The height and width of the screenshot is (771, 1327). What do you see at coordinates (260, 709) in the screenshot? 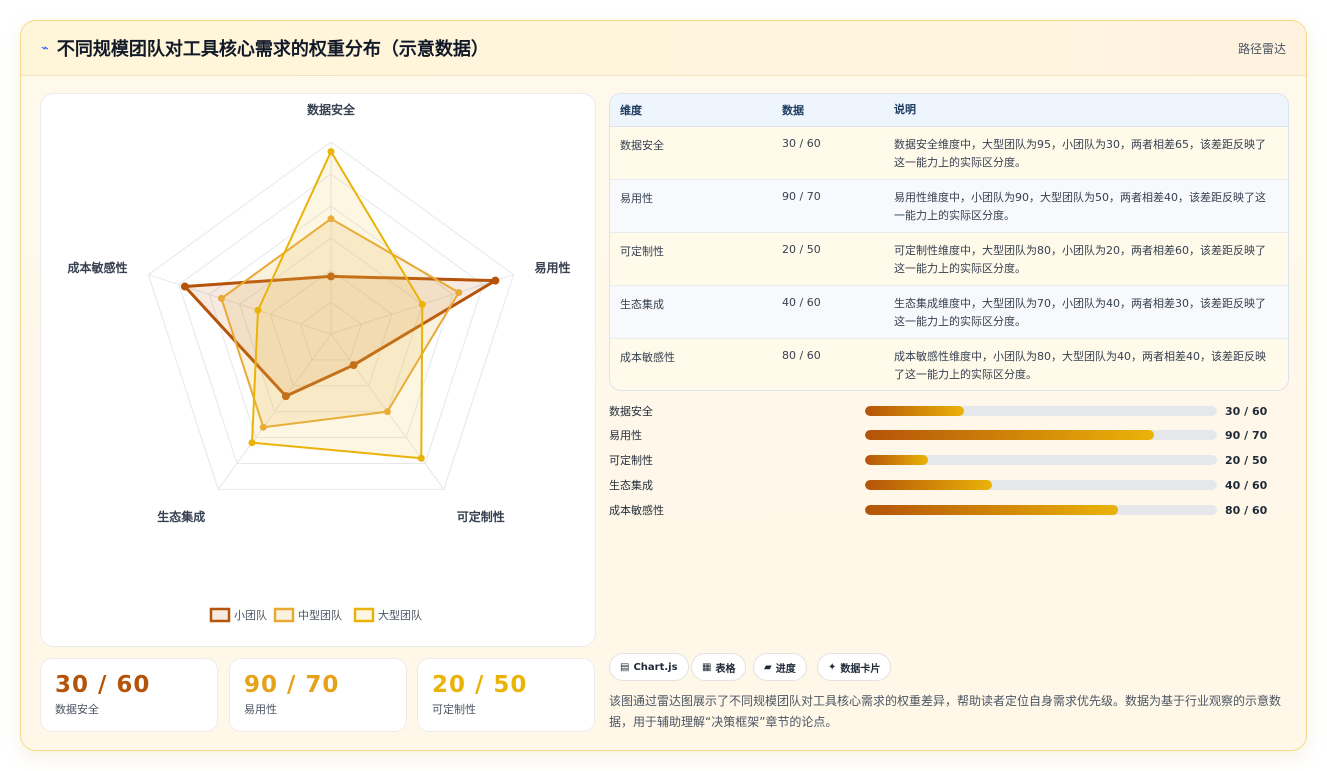
I see `kpi-label: 易用性` at bounding box center [260, 709].